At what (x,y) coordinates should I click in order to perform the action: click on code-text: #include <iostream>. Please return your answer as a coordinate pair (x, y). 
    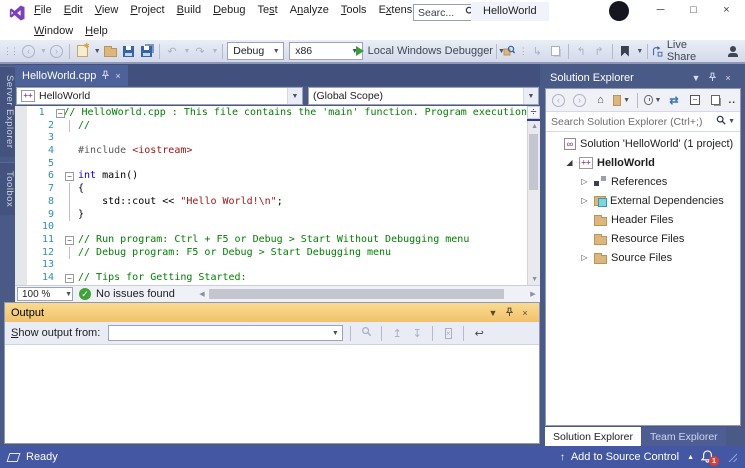
    Looking at the image, I should click on (135, 151).